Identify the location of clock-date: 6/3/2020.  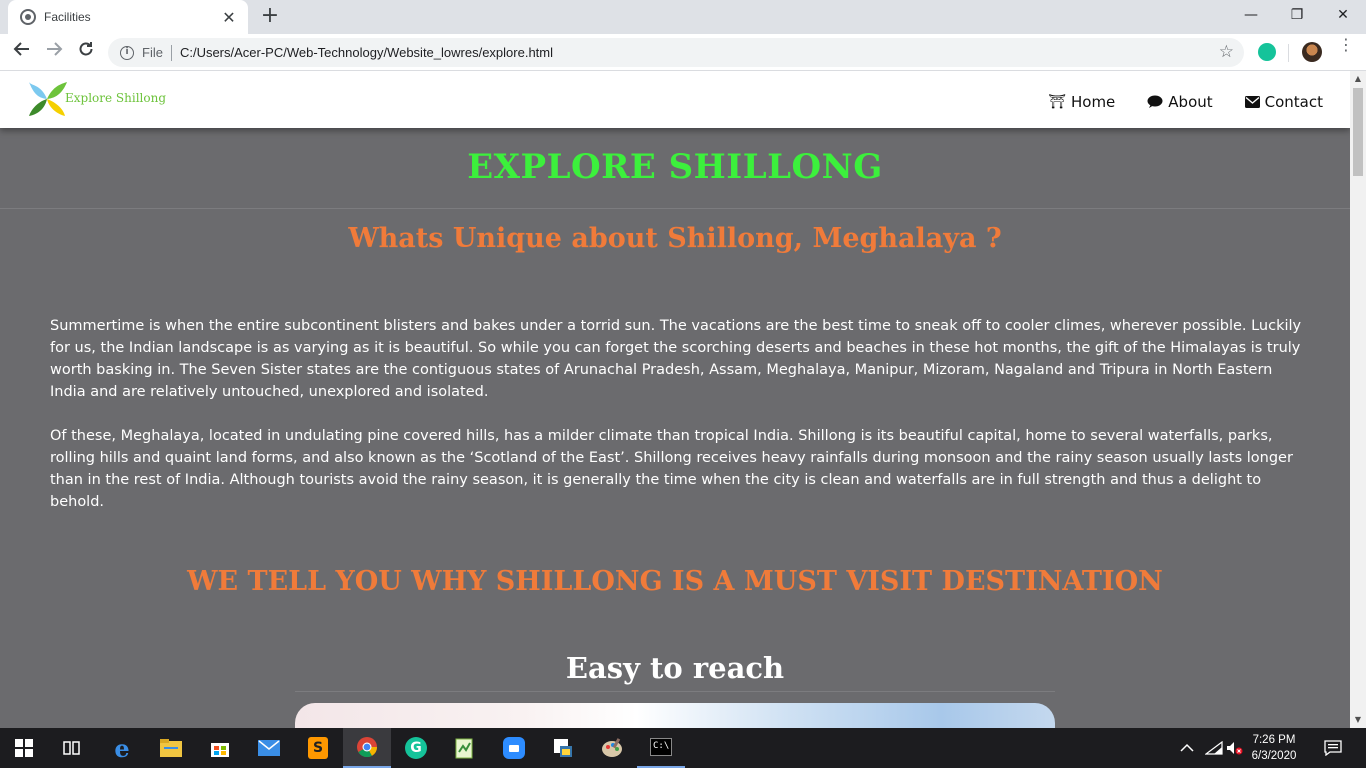
(1274, 756).